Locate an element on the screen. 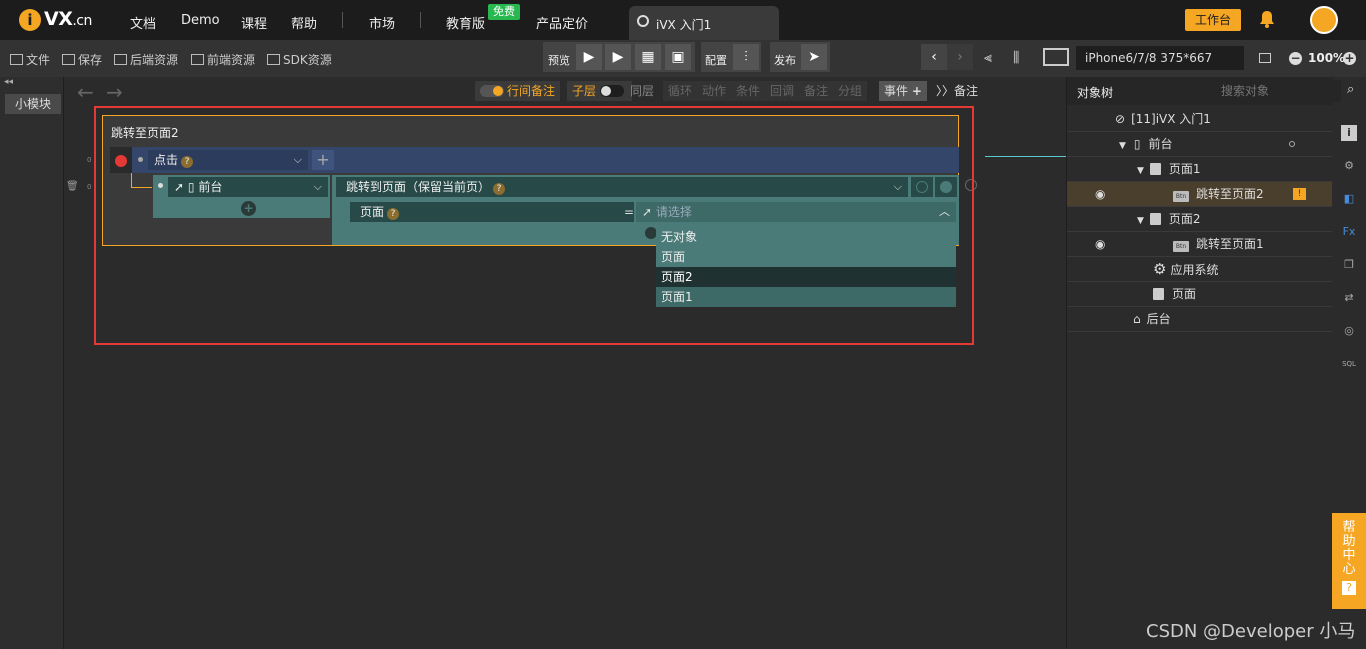  event-label: 事件 is located at coordinates (896, 91).